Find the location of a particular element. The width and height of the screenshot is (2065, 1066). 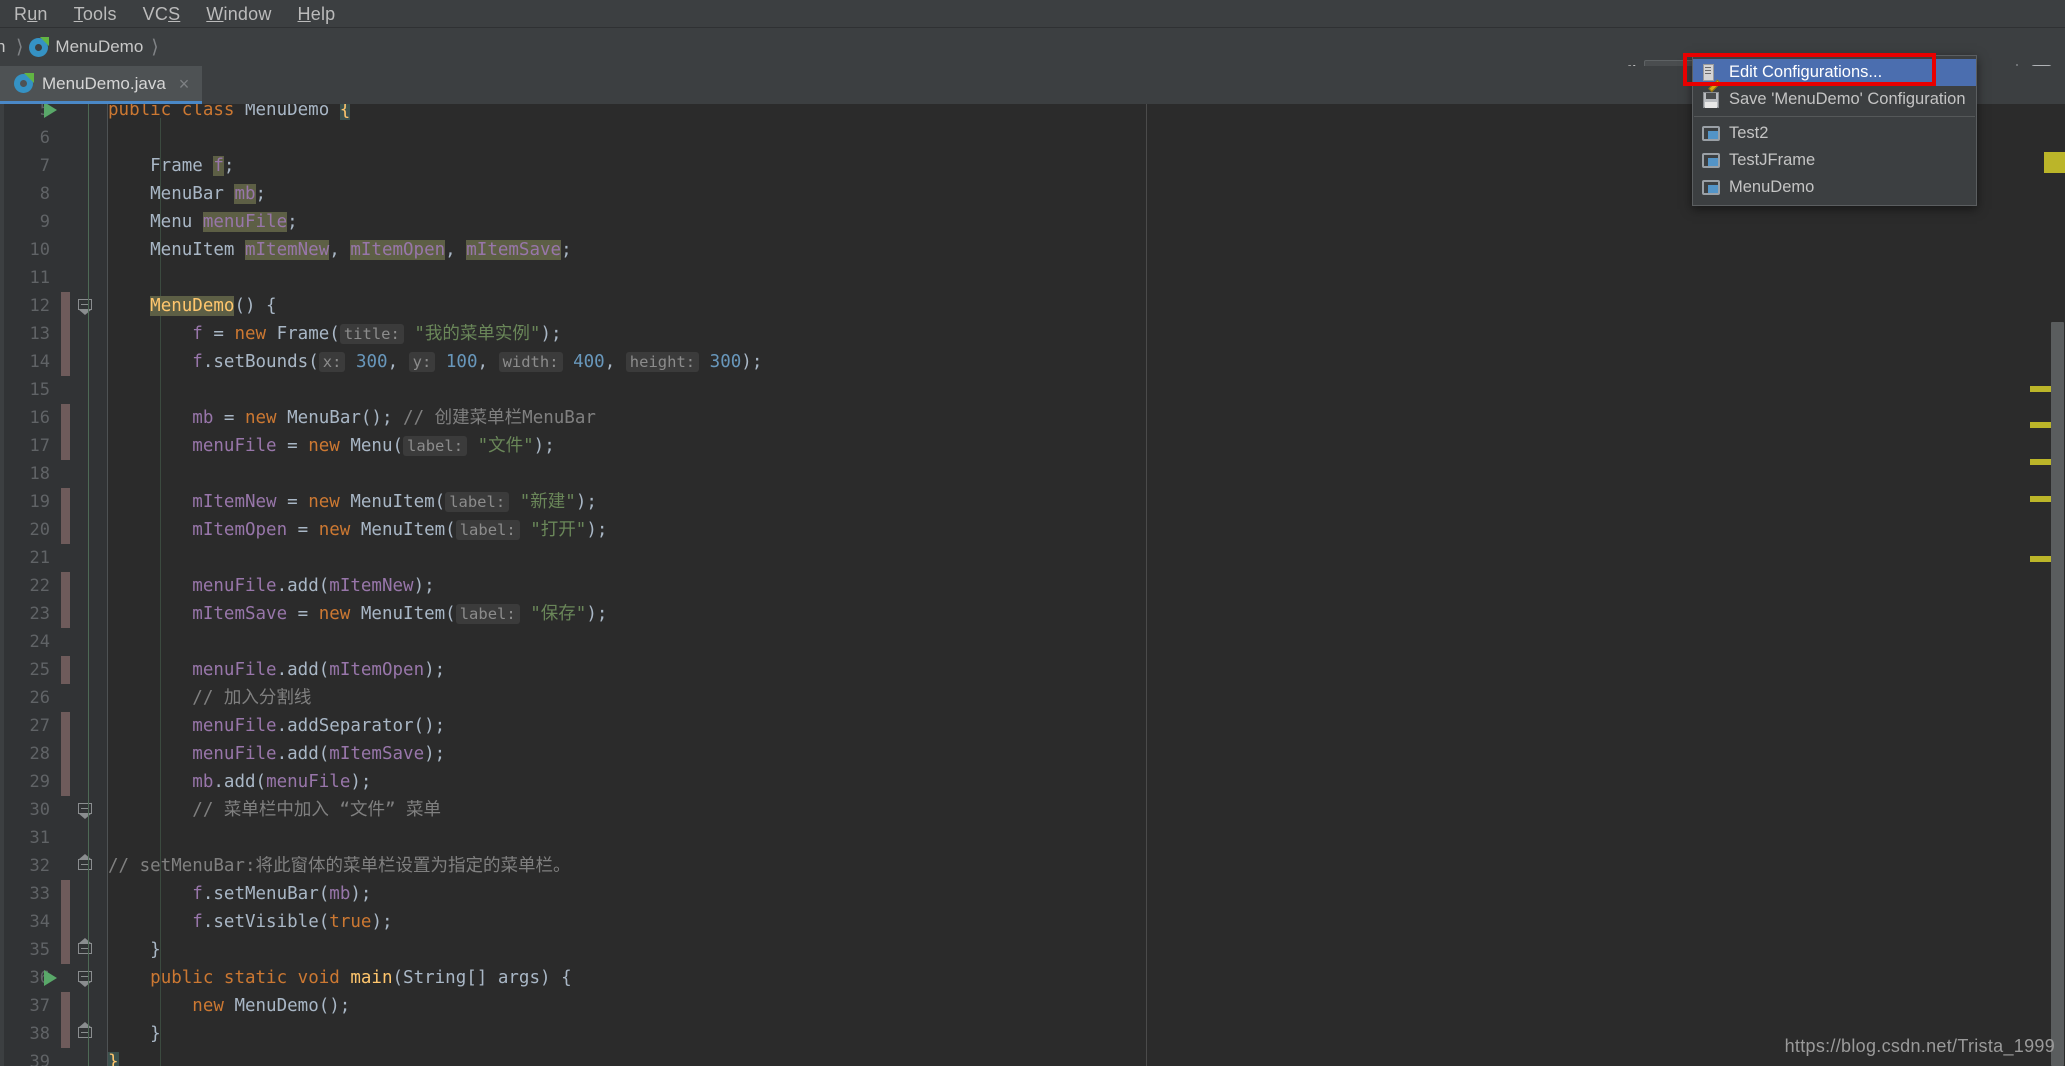

line-number: 36 is located at coordinates (39, 978).